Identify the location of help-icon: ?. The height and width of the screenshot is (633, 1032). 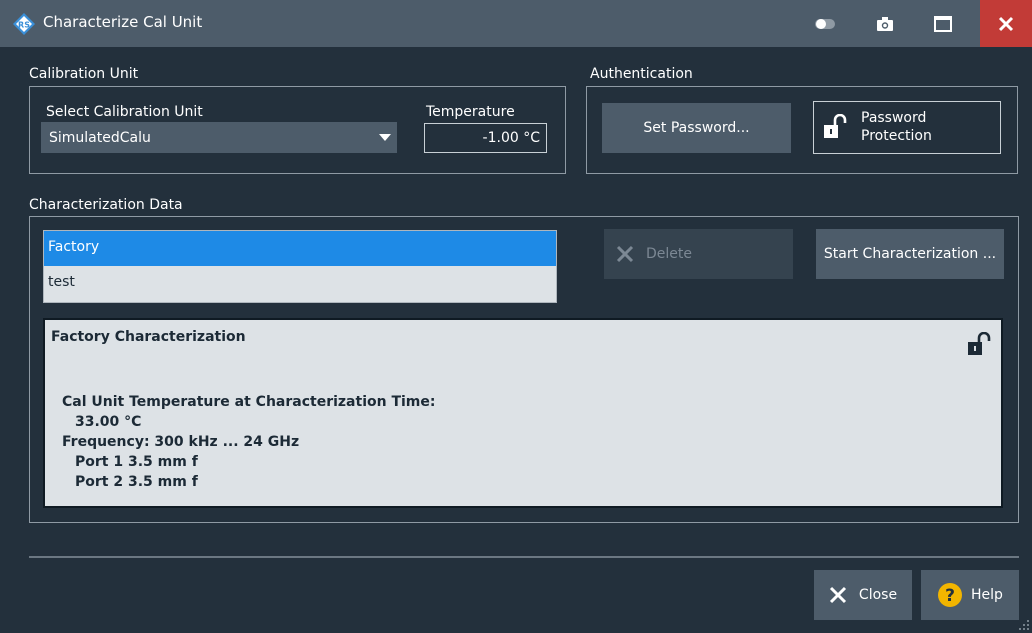
(950, 595).